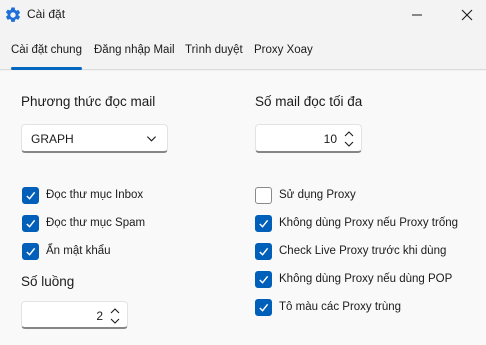  What do you see at coordinates (99, 316) in the screenshot?
I see `threads-value: 2` at bounding box center [99, 316].